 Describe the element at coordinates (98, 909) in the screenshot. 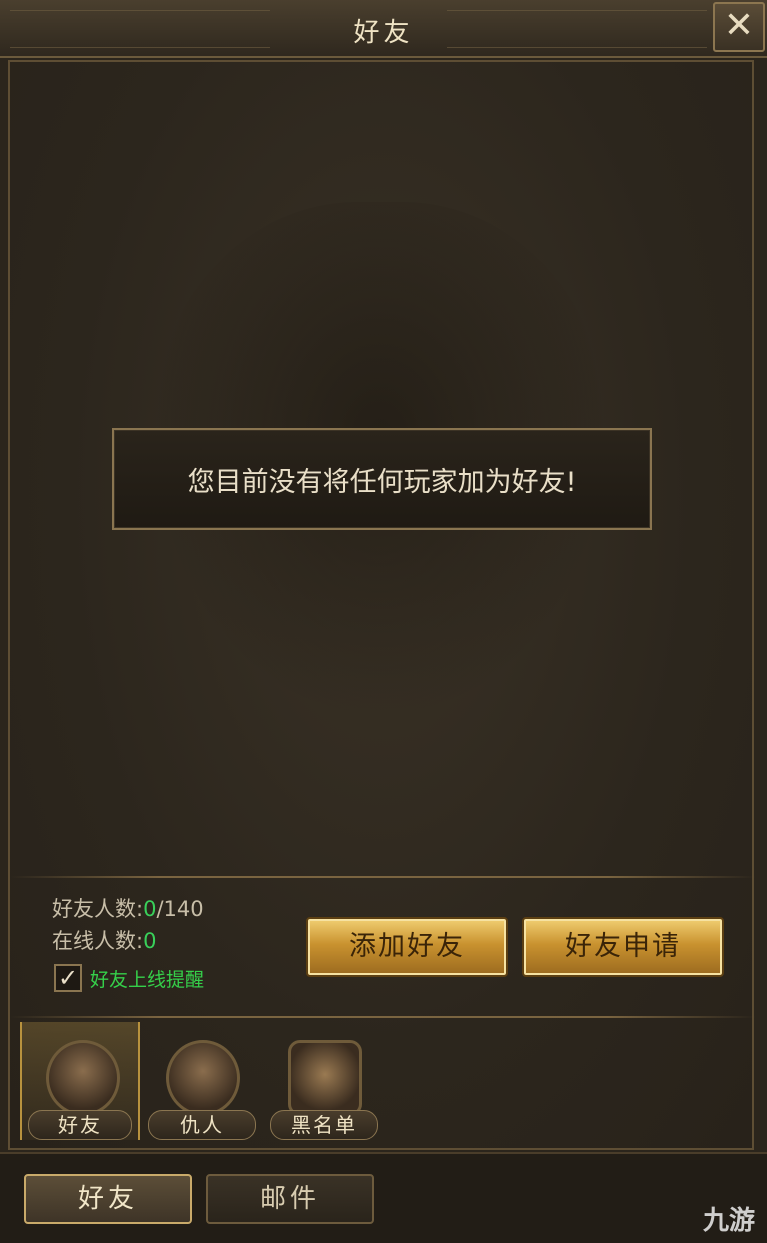

I see `friend-count-label: 好友人数:` at that location.